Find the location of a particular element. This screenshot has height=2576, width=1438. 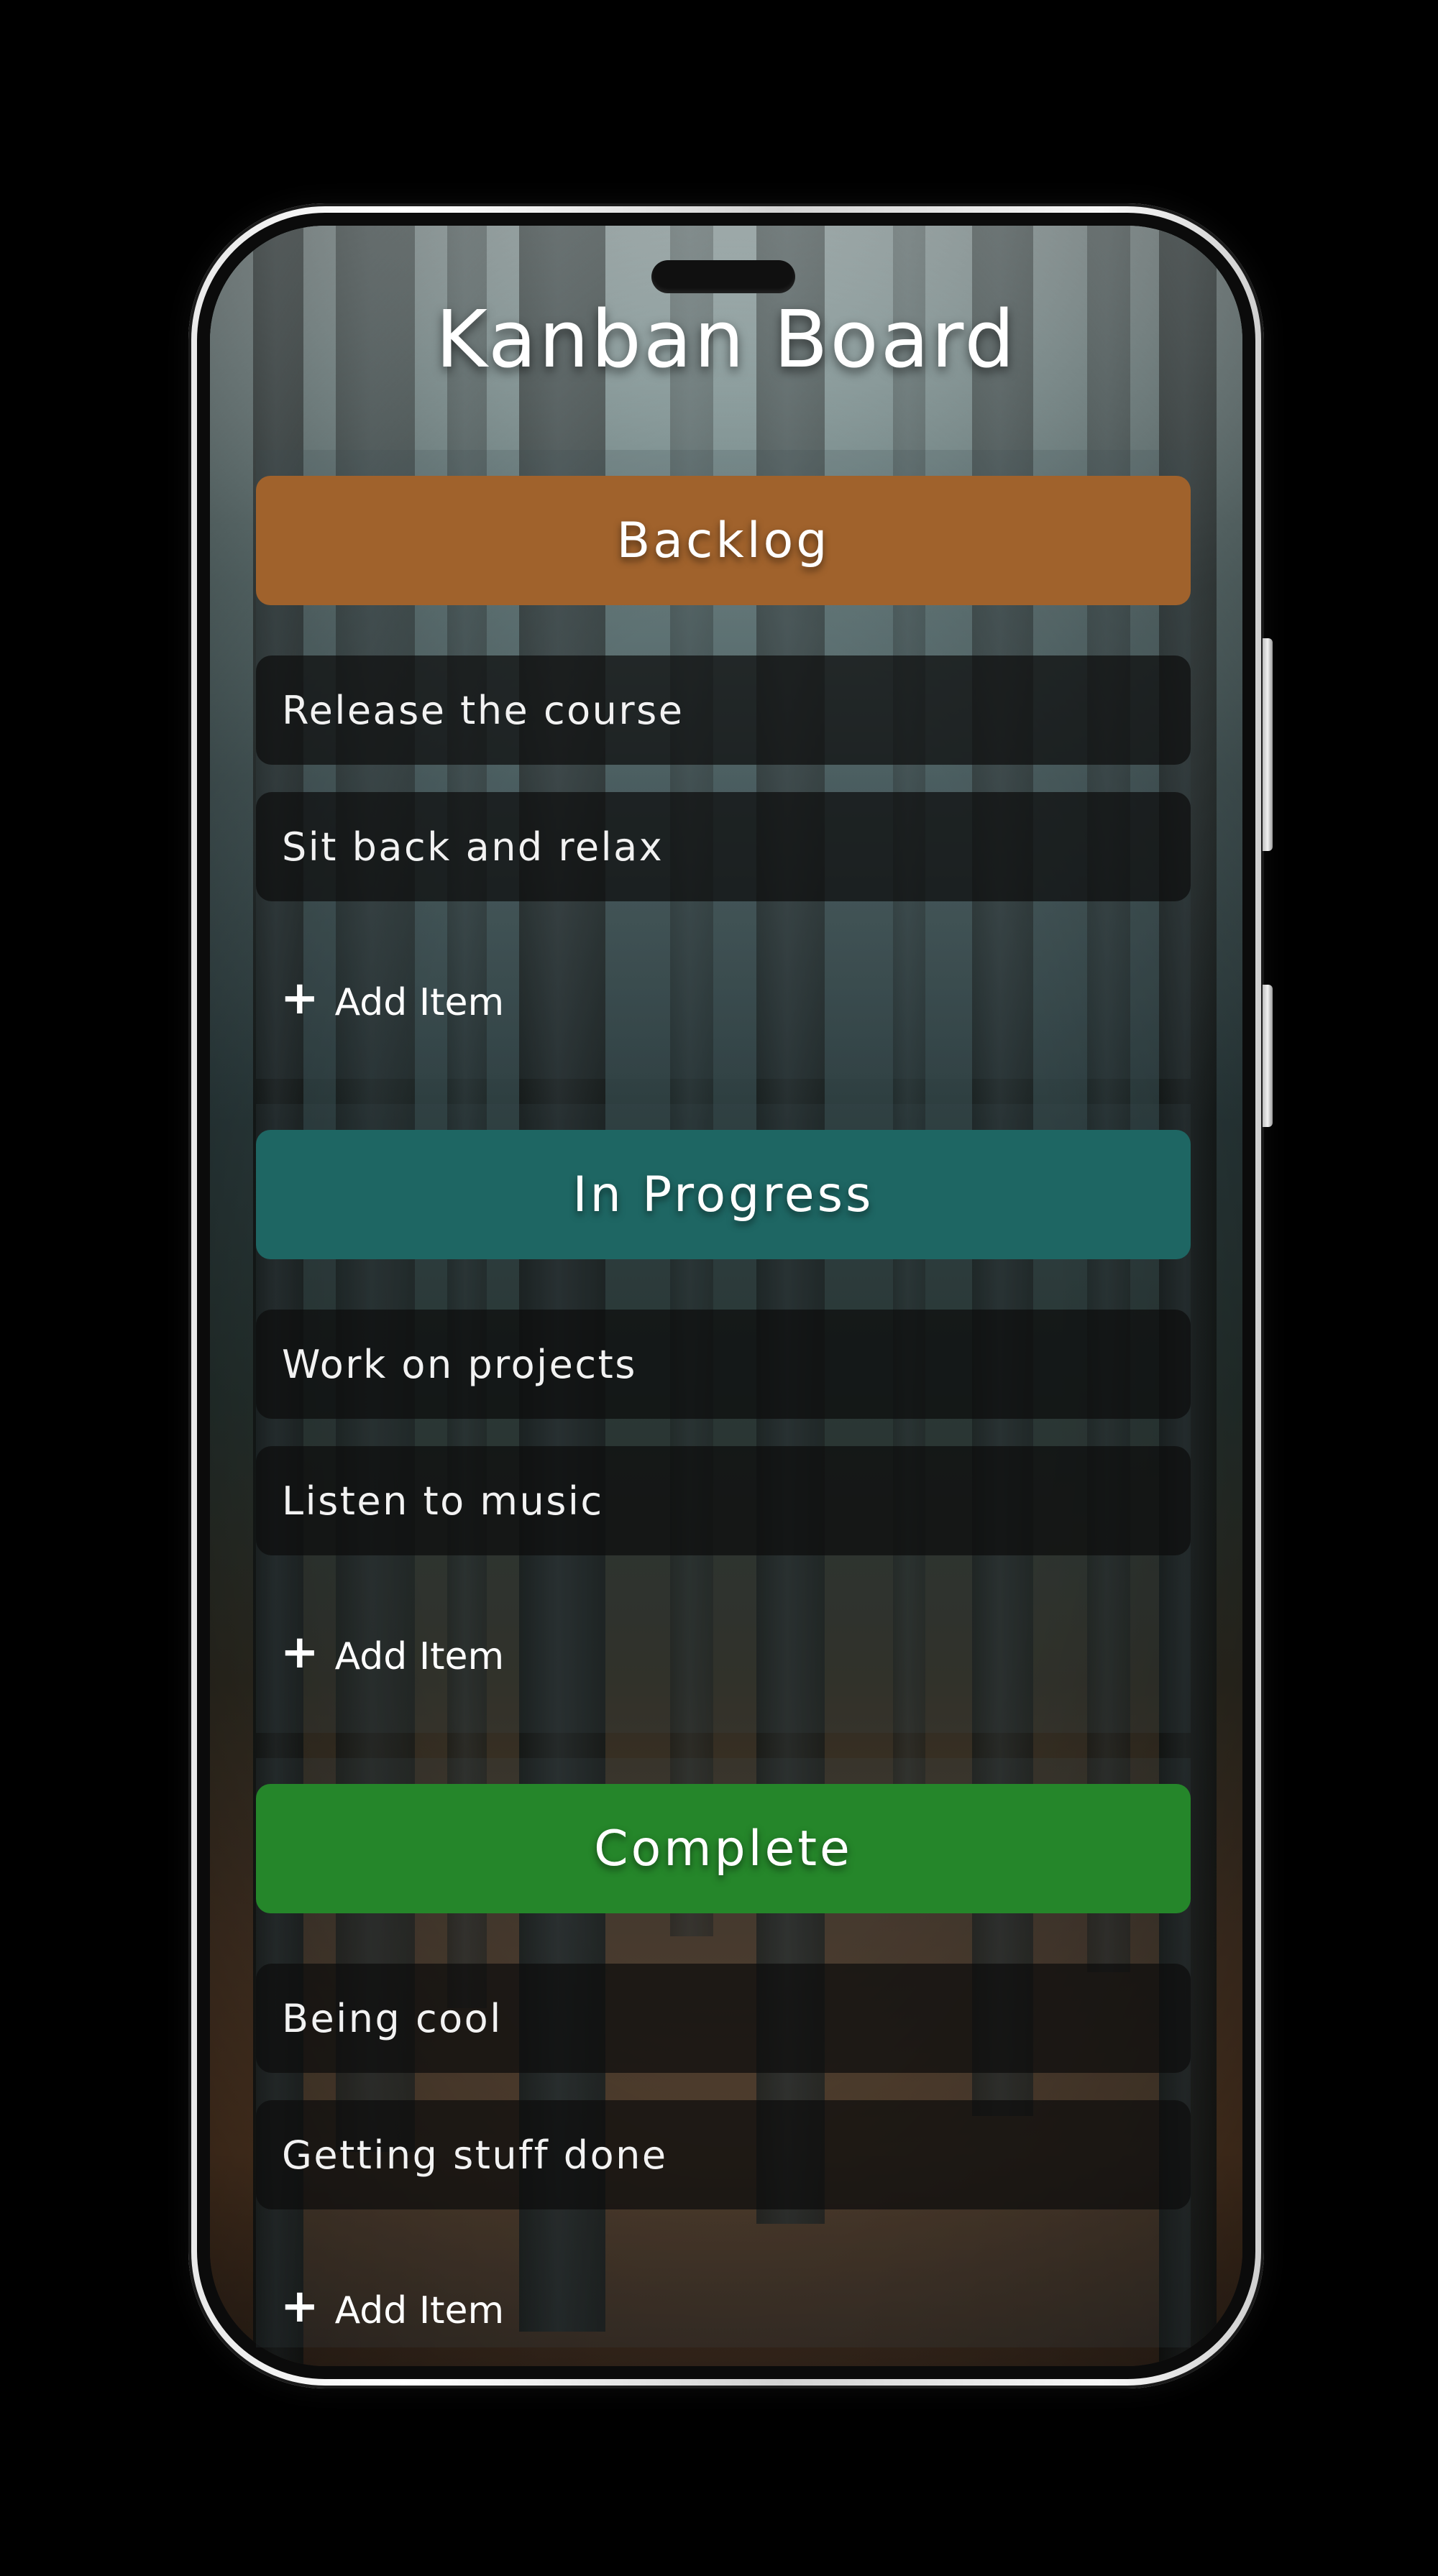

column-header-in-progress: In Progress is located at coordinates (723, 1194).